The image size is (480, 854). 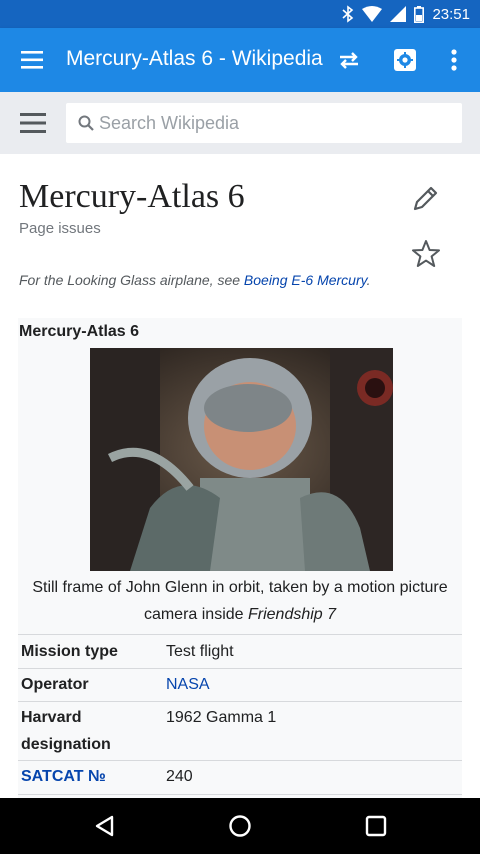 I want to click on search-input: Search Wikipedia, so click(x=264, y=123).